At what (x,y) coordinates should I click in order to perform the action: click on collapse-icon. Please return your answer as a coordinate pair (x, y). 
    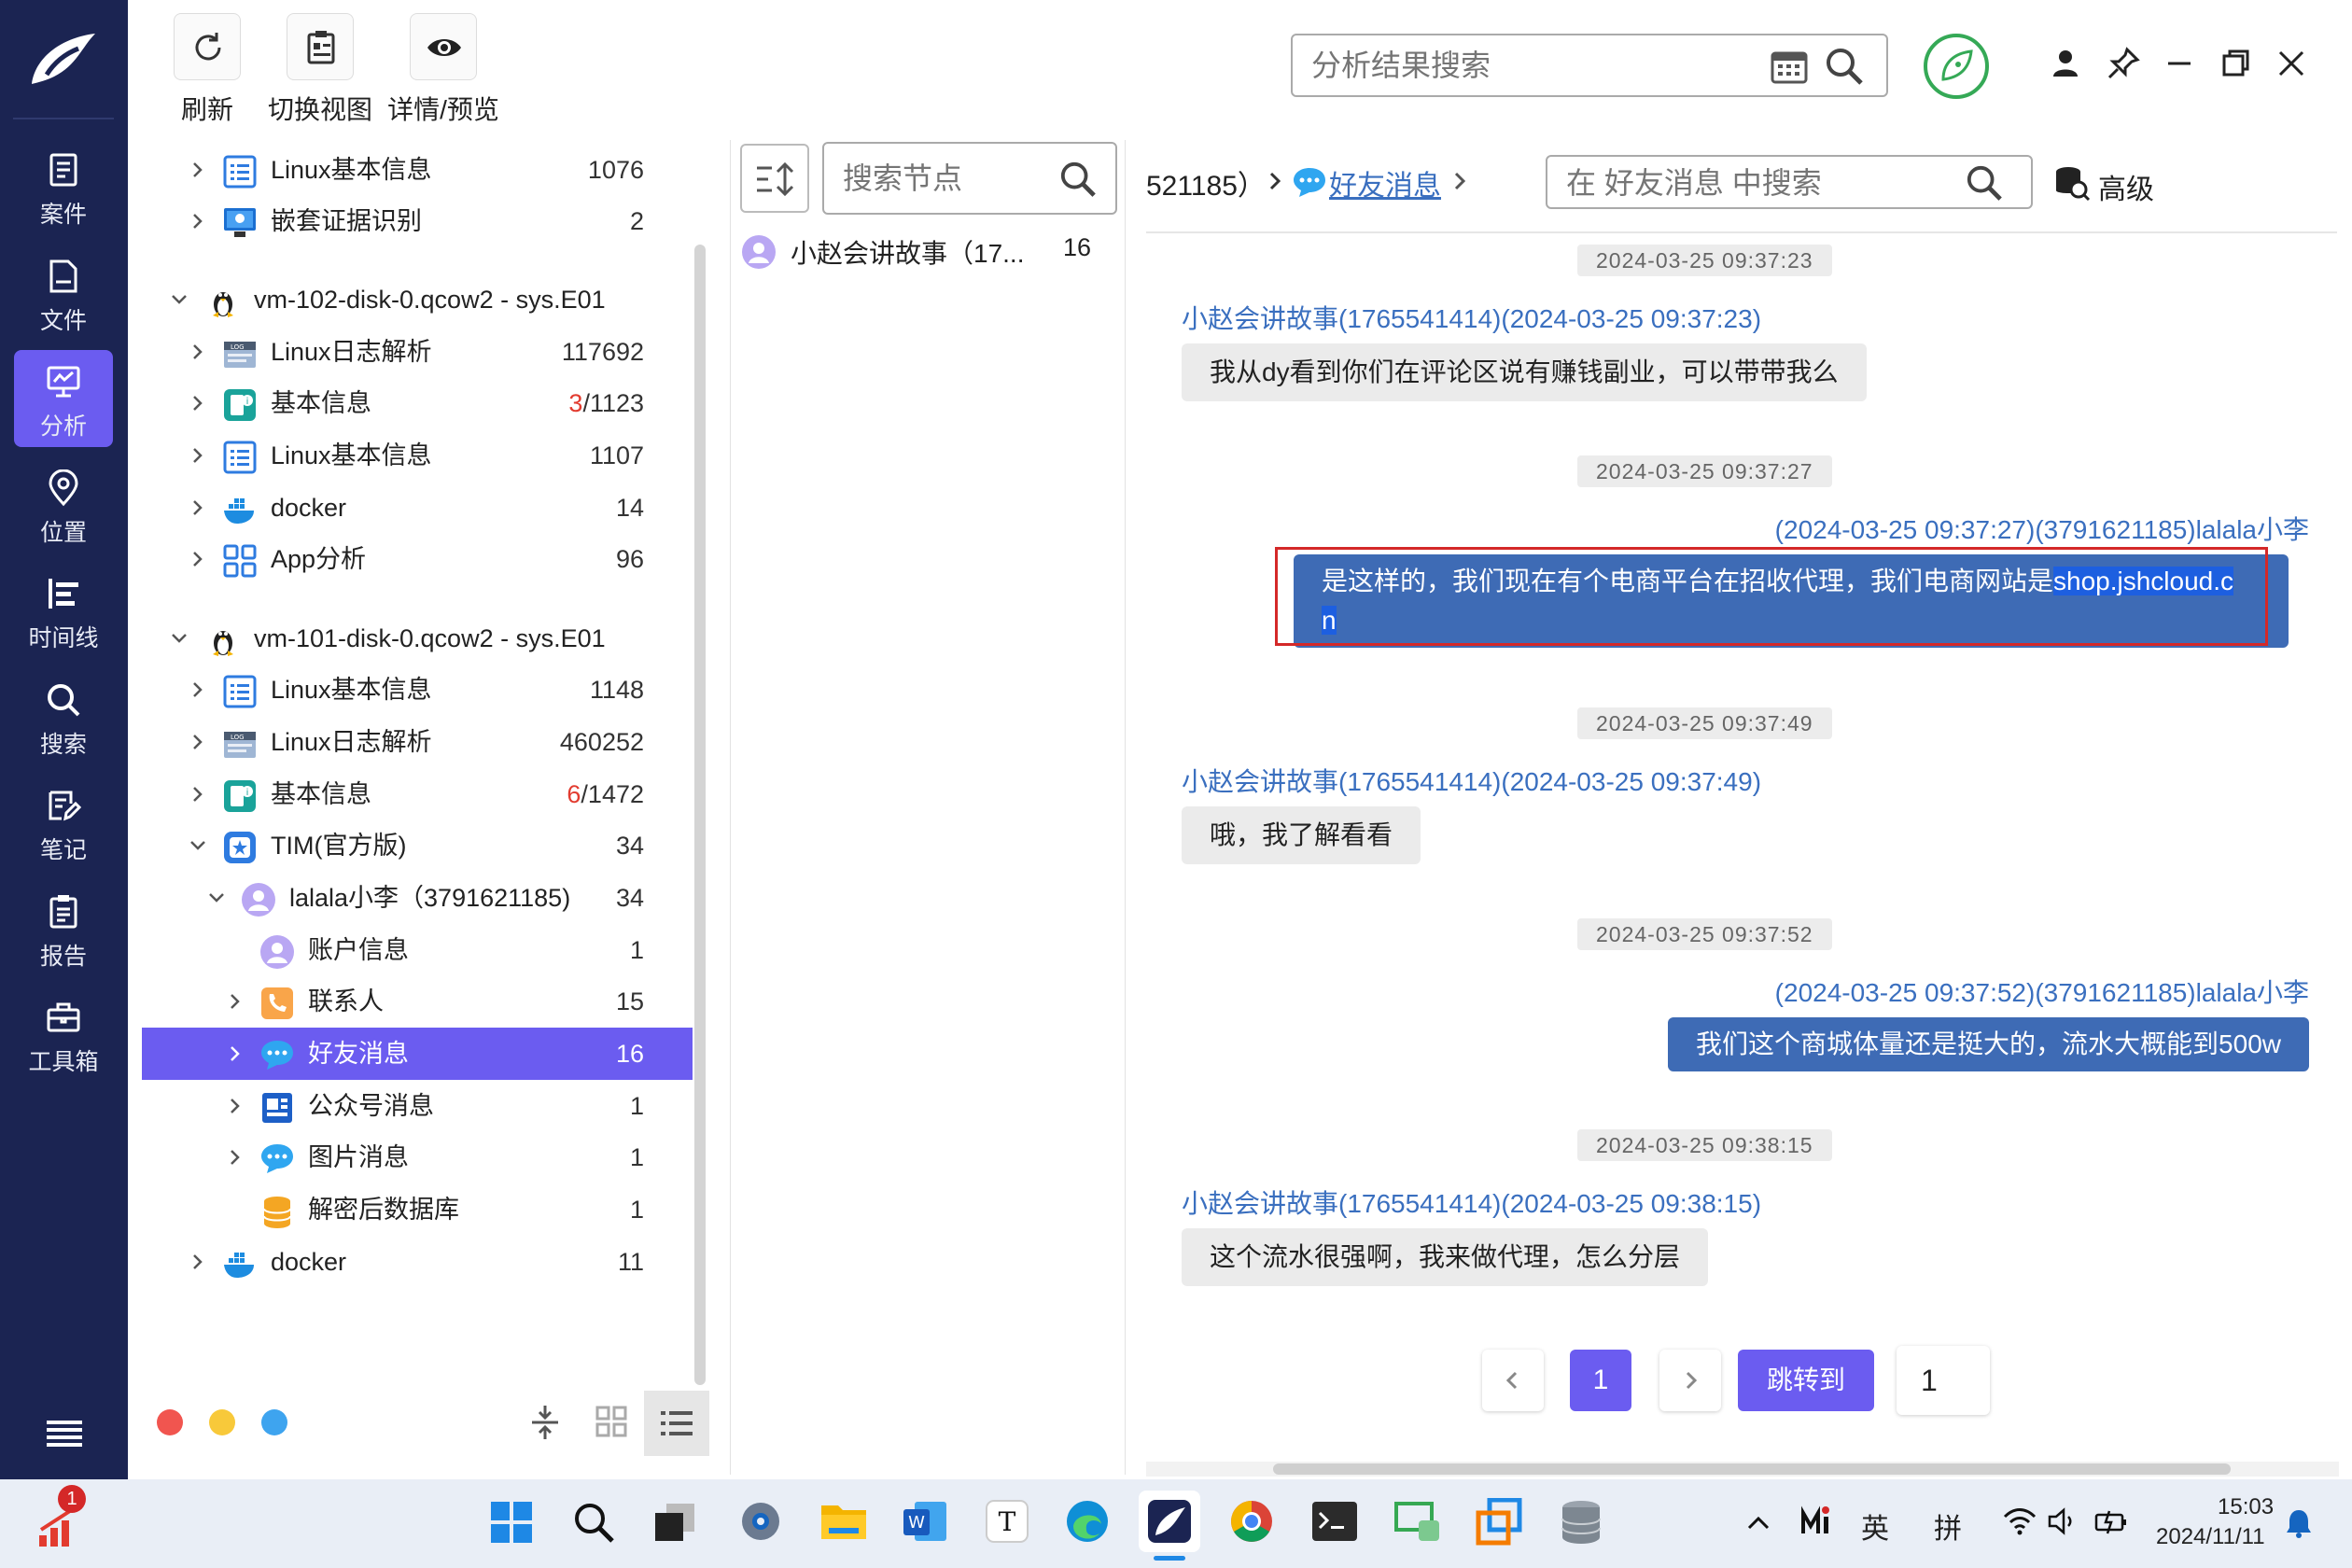
    Looking at the image, I should click on (545, 1422).